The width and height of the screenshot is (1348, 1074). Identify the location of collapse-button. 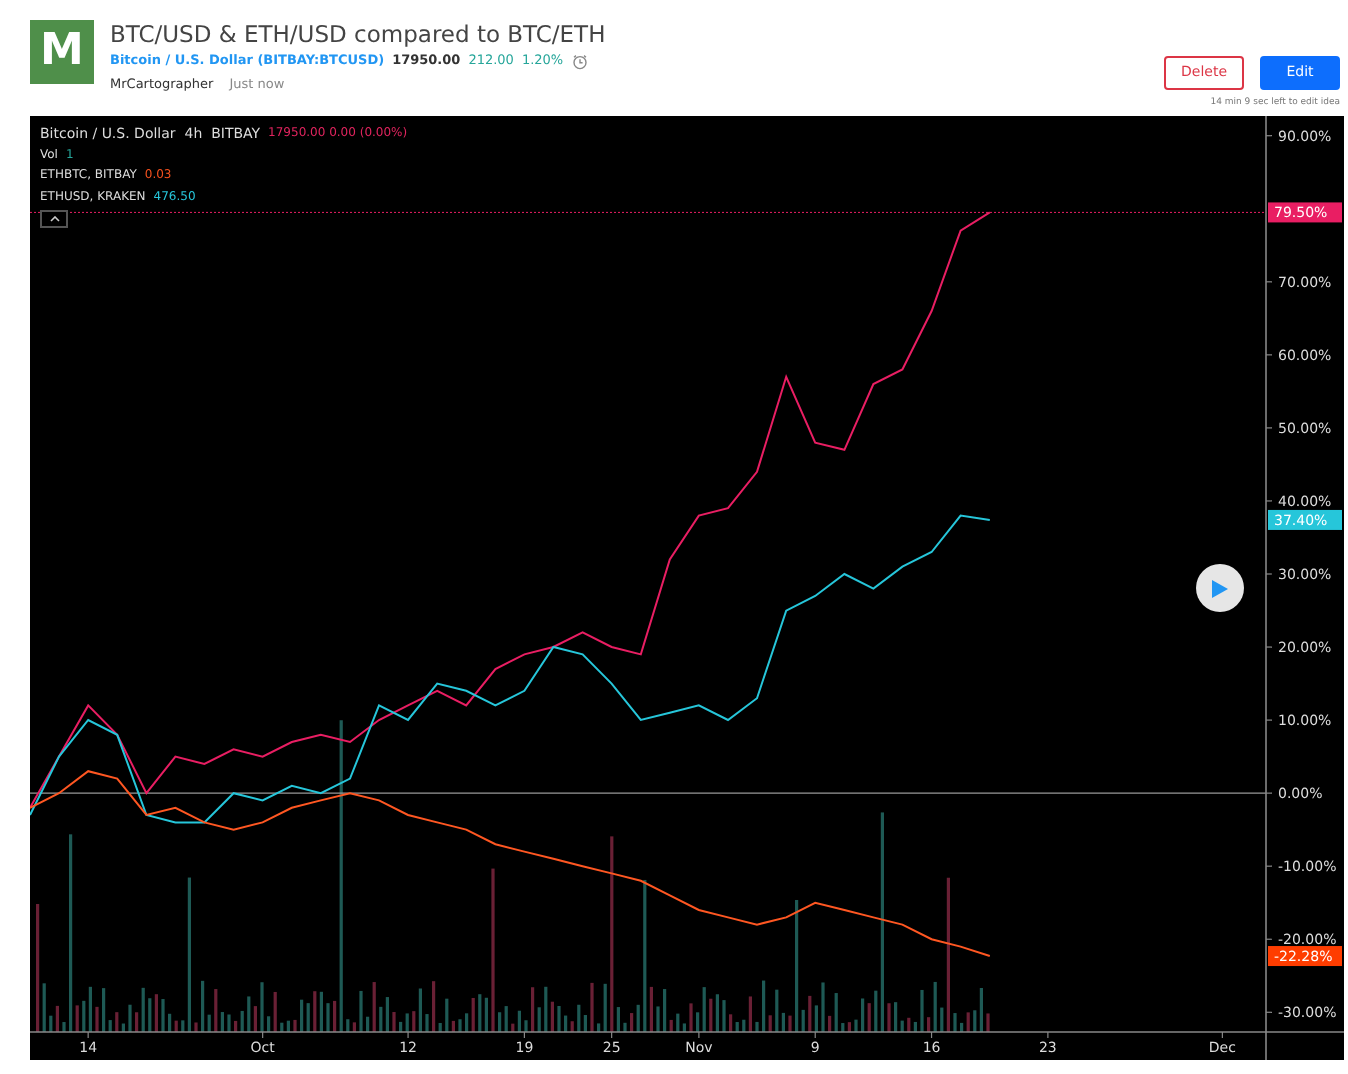
(54, 219).